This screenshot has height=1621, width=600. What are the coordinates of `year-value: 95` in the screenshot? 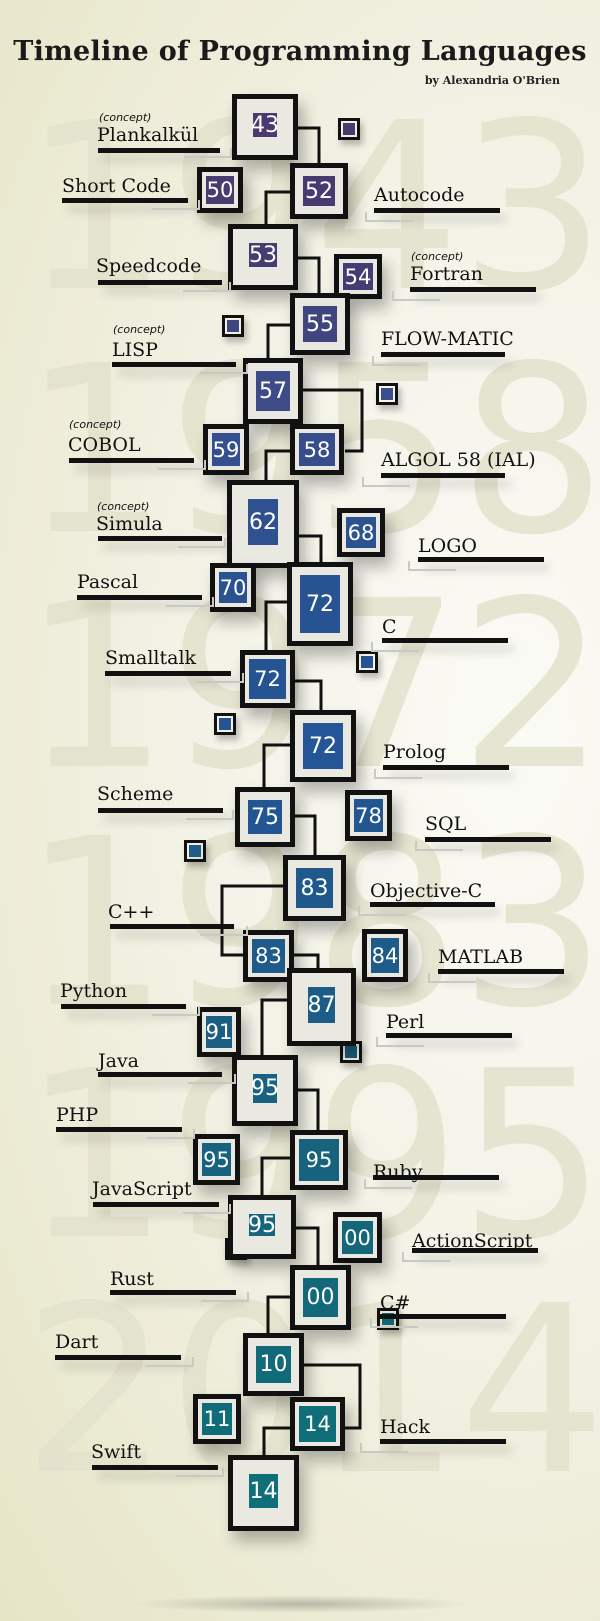 It's located at (262, 1225).